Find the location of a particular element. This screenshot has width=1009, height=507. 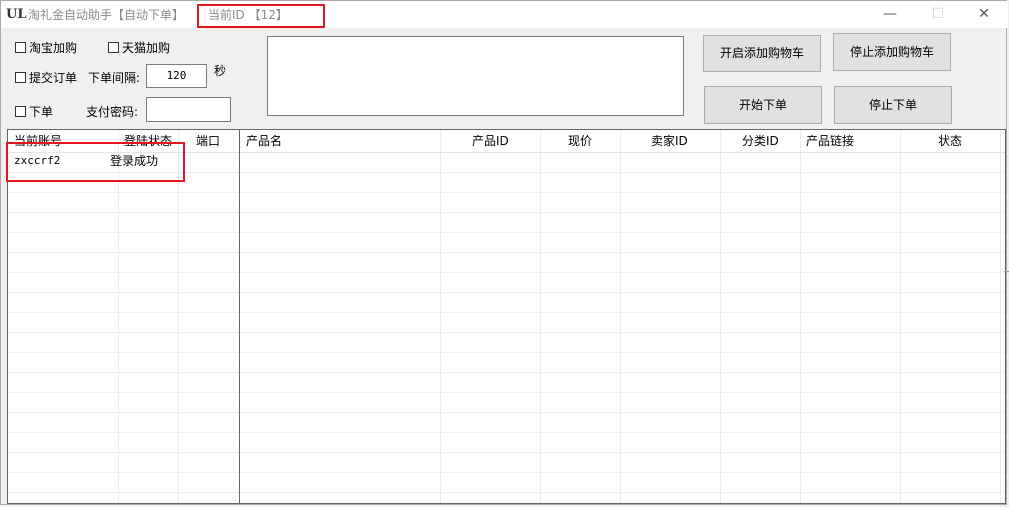

taobao-add-checkbox: 淘宝加购 is located at coordinates (46, 47).